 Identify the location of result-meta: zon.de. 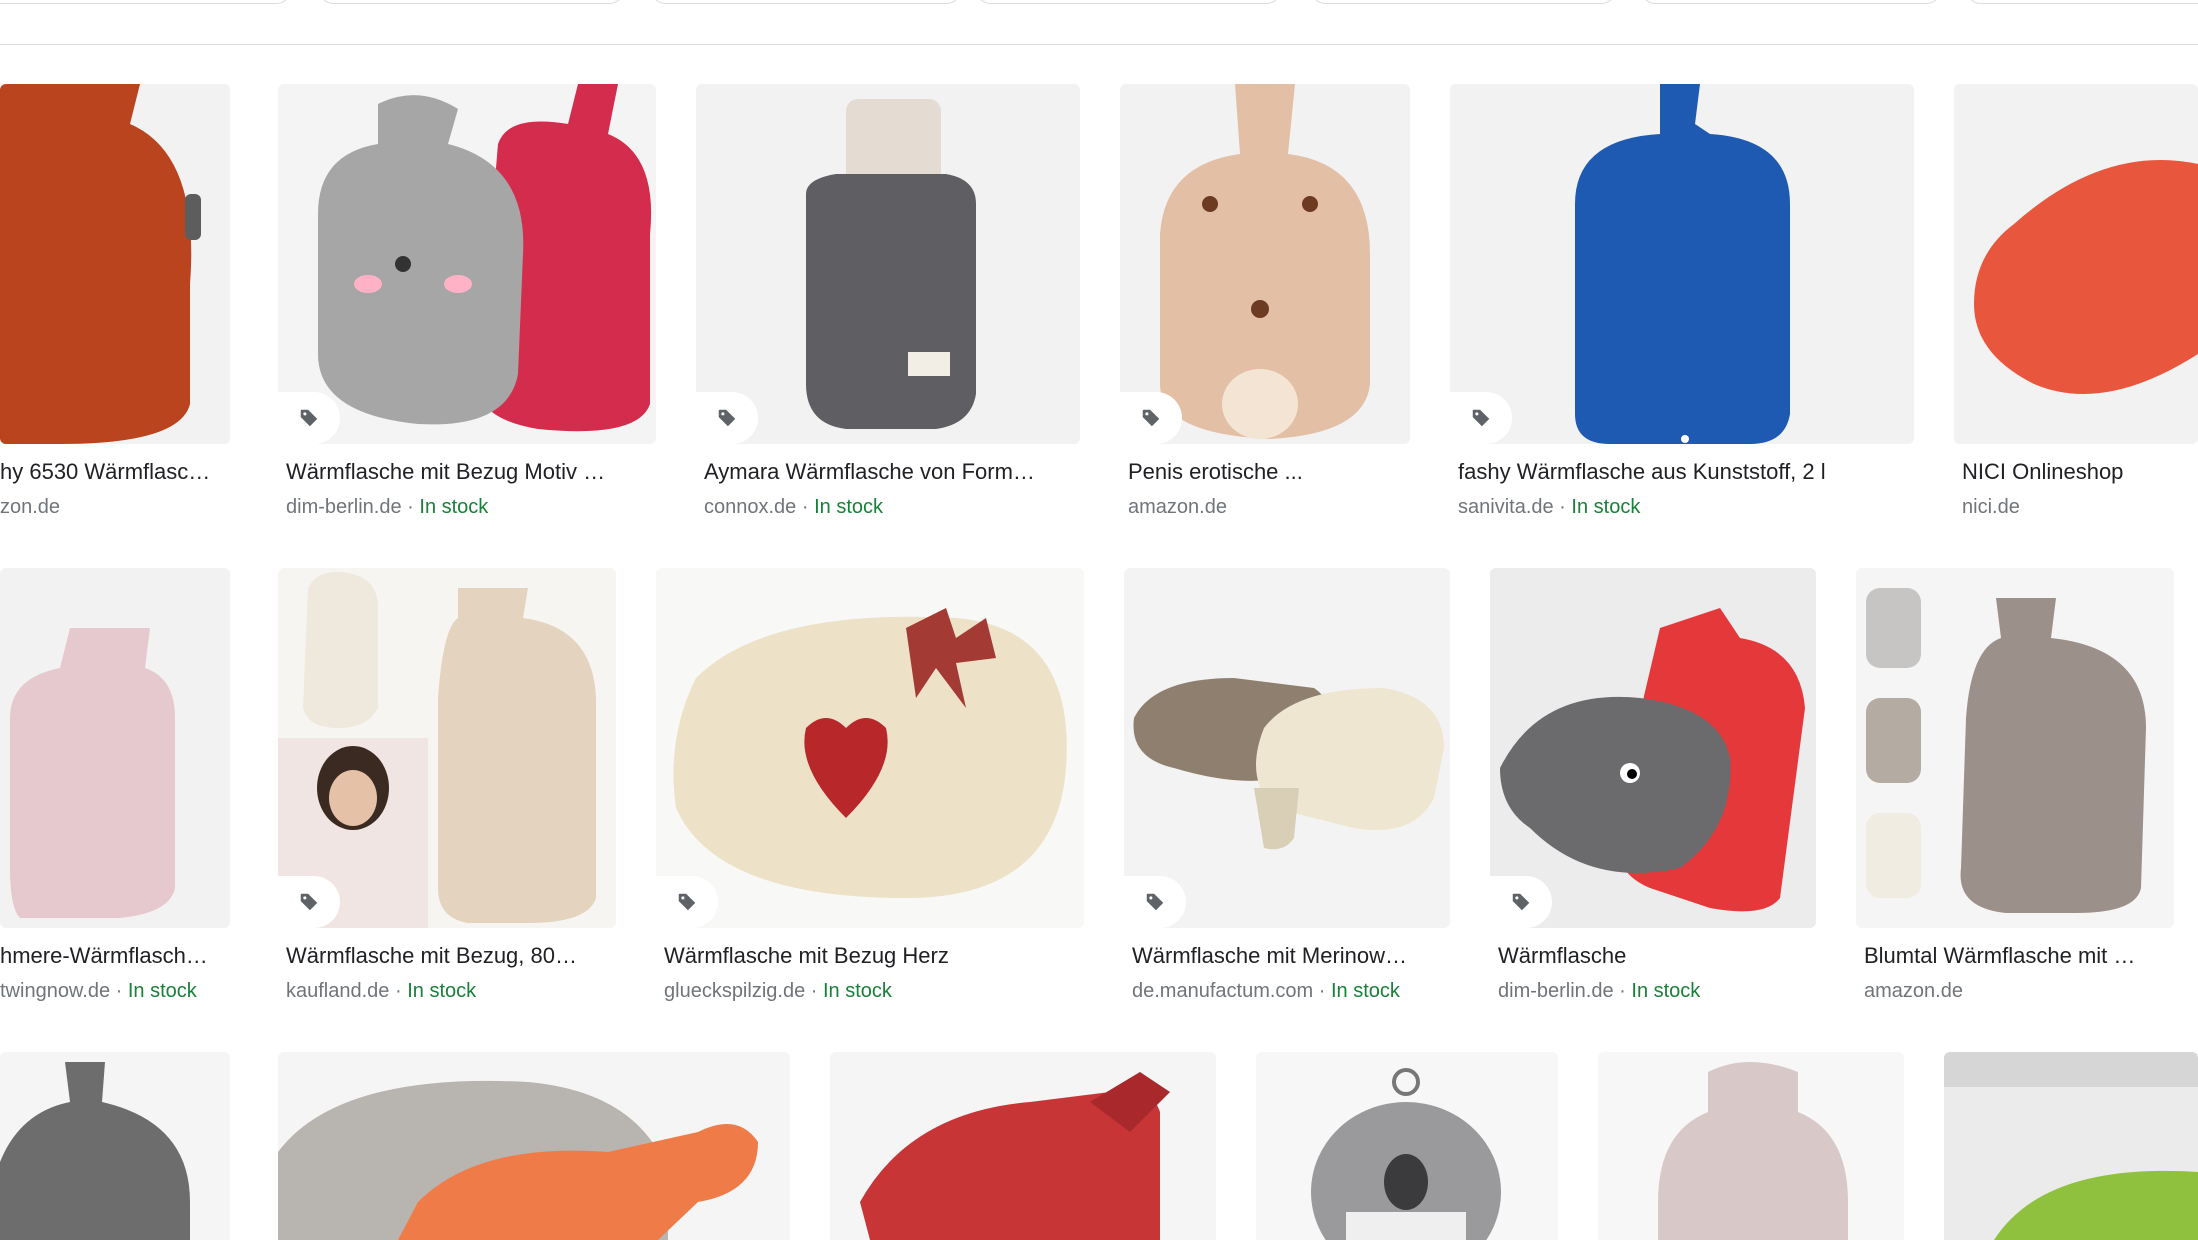
(115, 507).